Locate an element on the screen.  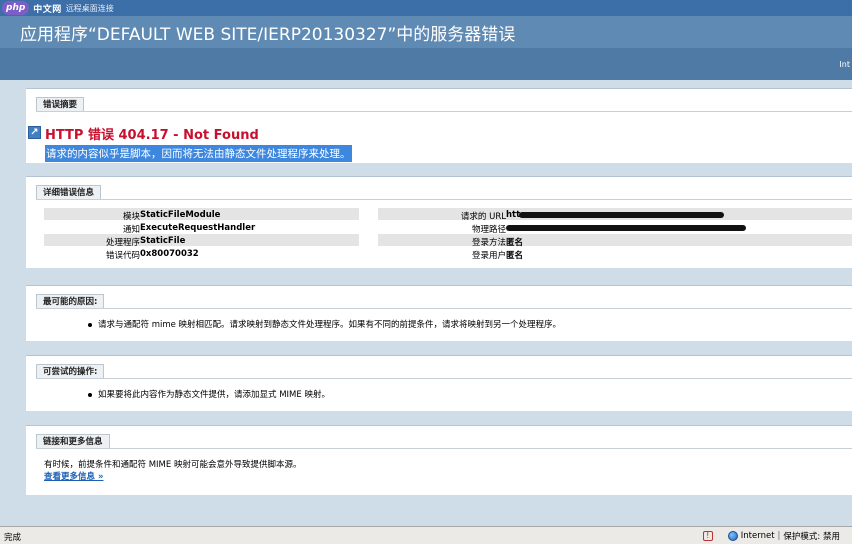
status-bar: 完成 ! Internet | 保护模式: 禁用 is located at coordinates (426, 535).